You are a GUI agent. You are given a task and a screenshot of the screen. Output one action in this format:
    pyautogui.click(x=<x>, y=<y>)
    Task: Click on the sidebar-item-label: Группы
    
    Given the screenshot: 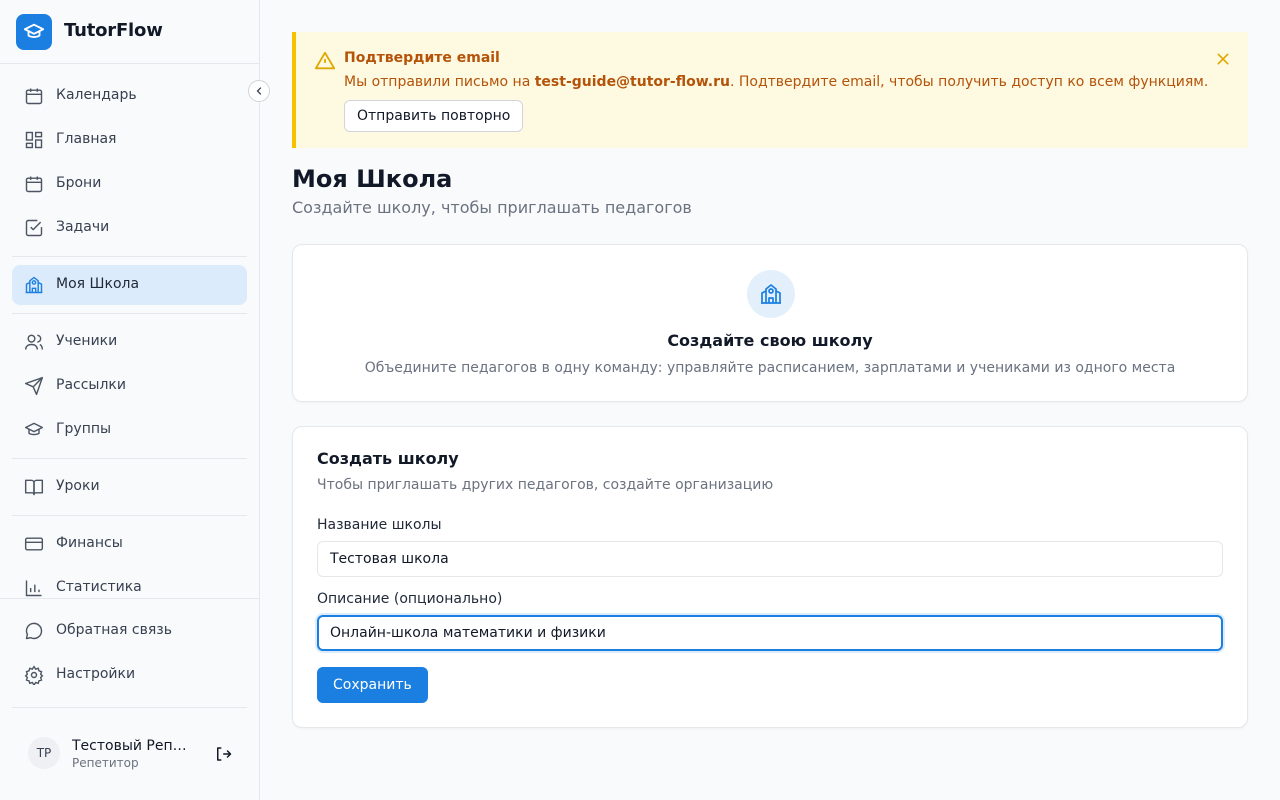 What is the action you would take?
    pyautogui.click(x=84, y=429)
    